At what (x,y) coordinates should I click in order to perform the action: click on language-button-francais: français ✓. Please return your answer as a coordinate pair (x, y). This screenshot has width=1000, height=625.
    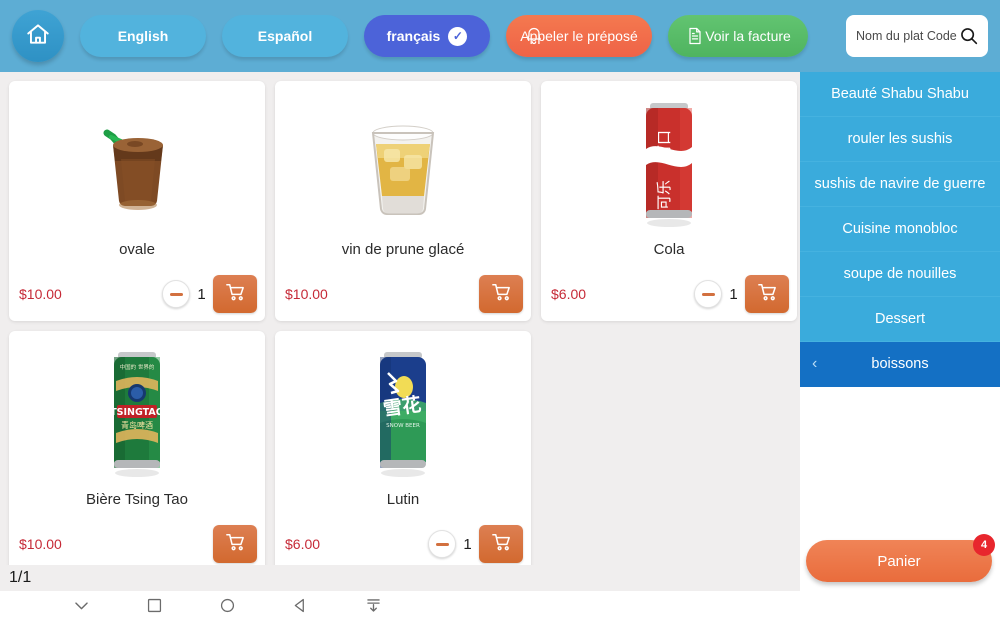
    Looking at the image, I should click on (427, 36).